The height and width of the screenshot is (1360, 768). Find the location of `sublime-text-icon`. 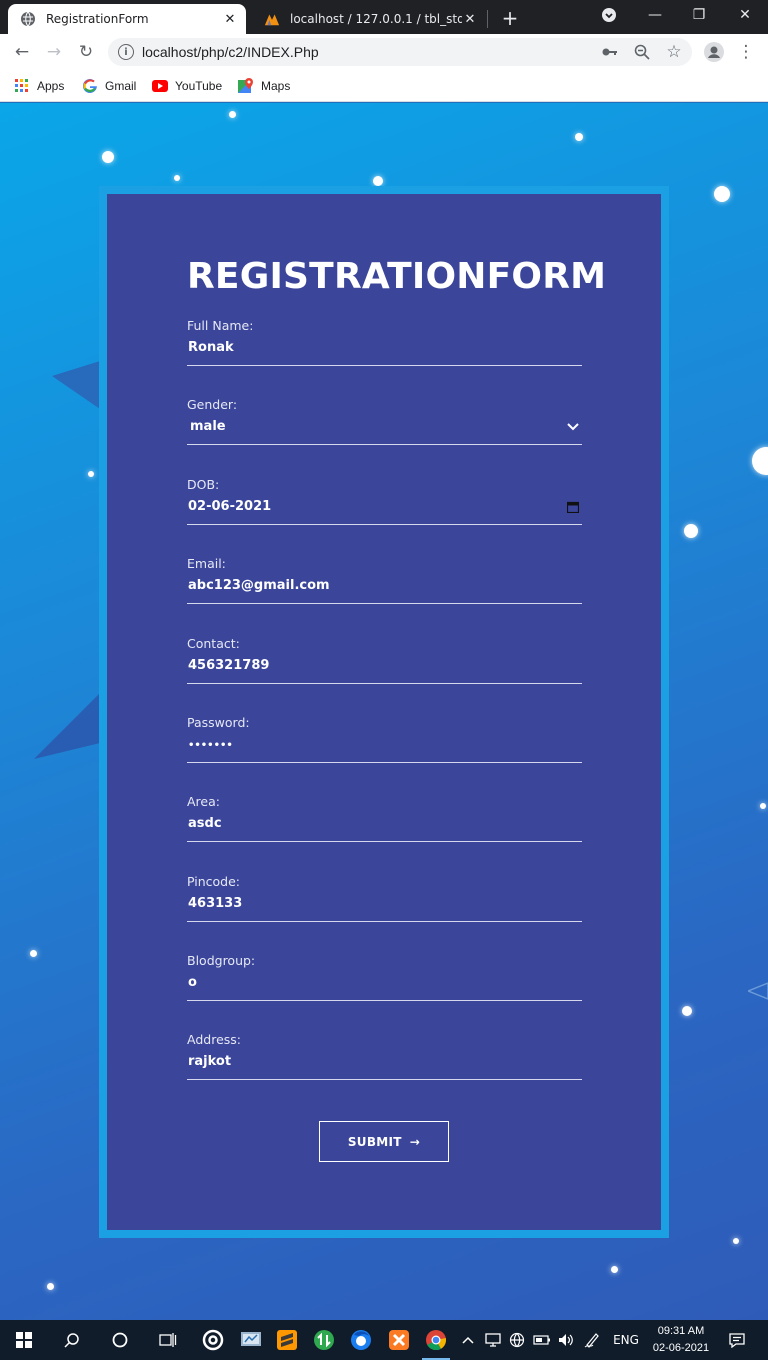

sublime-text-icon is located at coordinates (287, 1340).